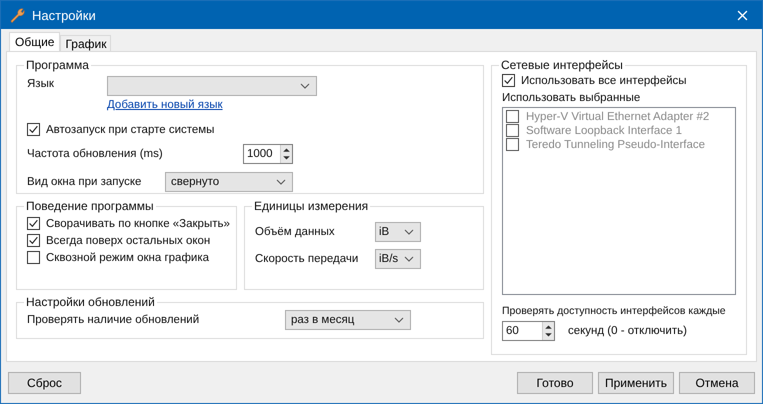 Image resolution: width=763 pixels, height=404 pixels. I want to click on field-label: Язык, so click(41, 84).